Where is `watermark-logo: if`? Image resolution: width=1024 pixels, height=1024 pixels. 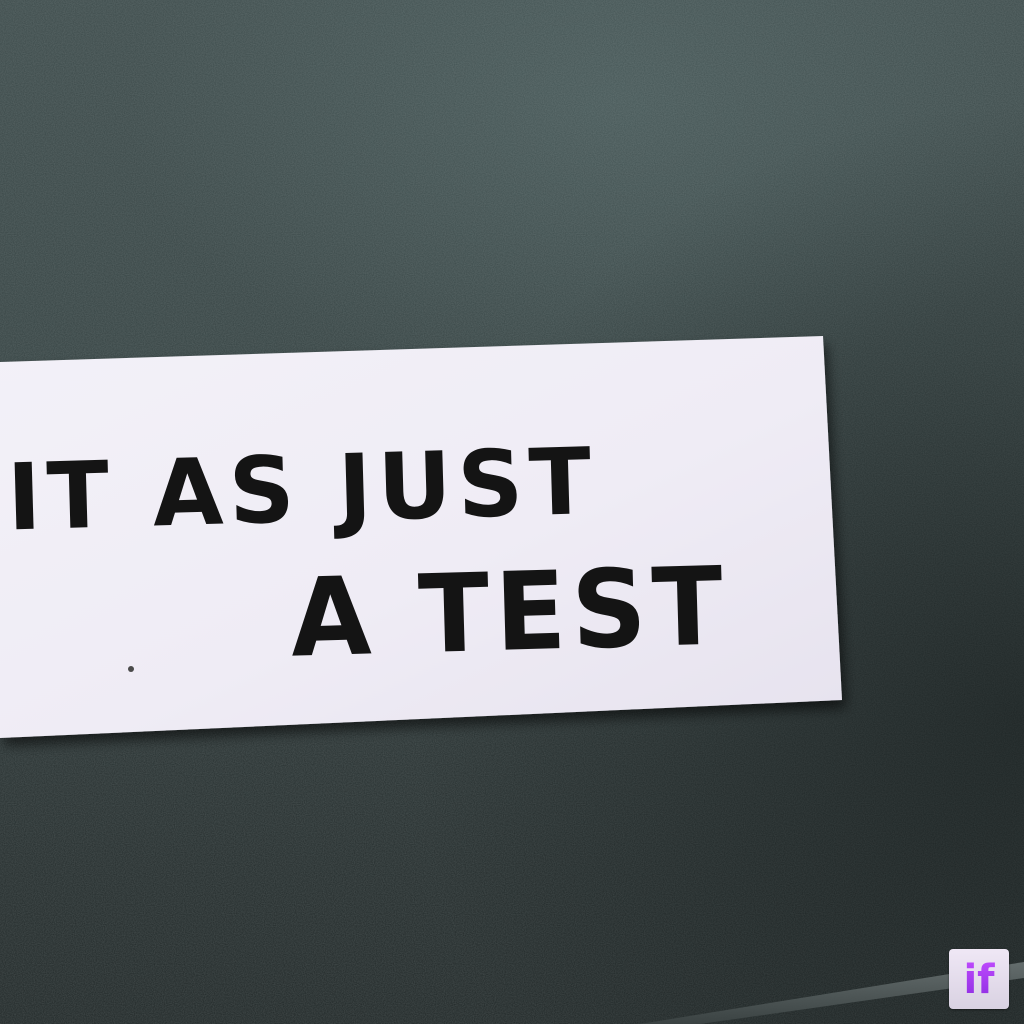
watermark-logo: if is located at coordinates (979, 979).